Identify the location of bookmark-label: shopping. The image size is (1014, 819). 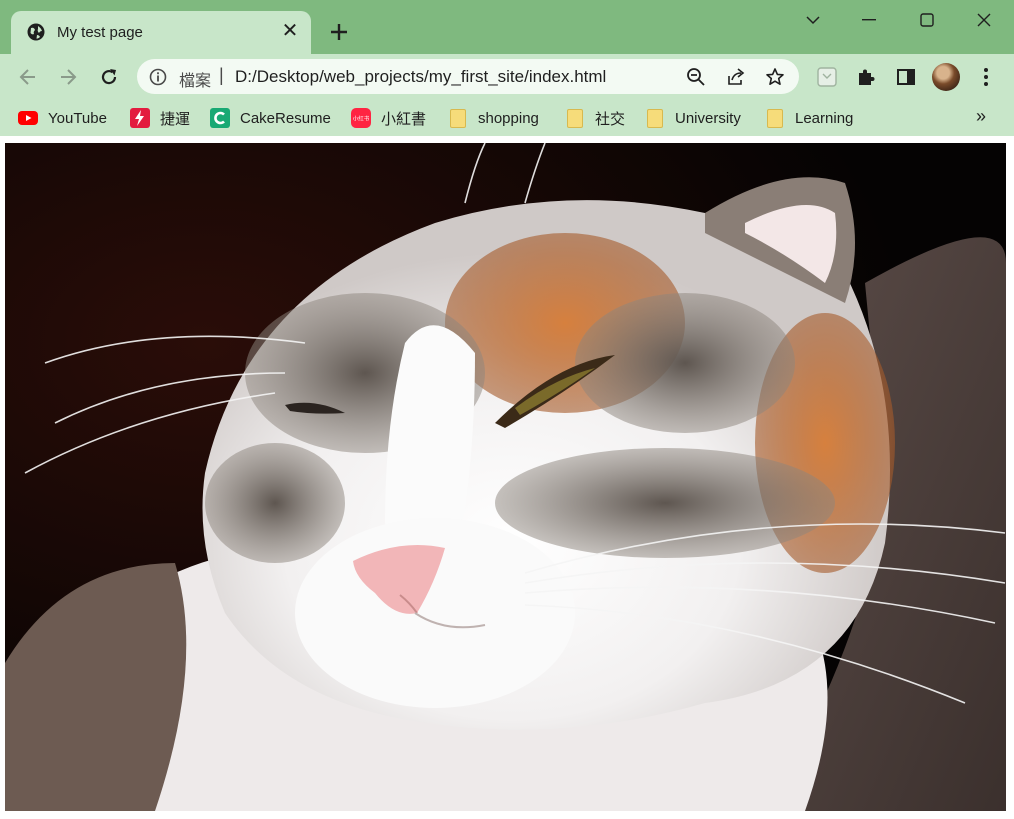
(508, 118).